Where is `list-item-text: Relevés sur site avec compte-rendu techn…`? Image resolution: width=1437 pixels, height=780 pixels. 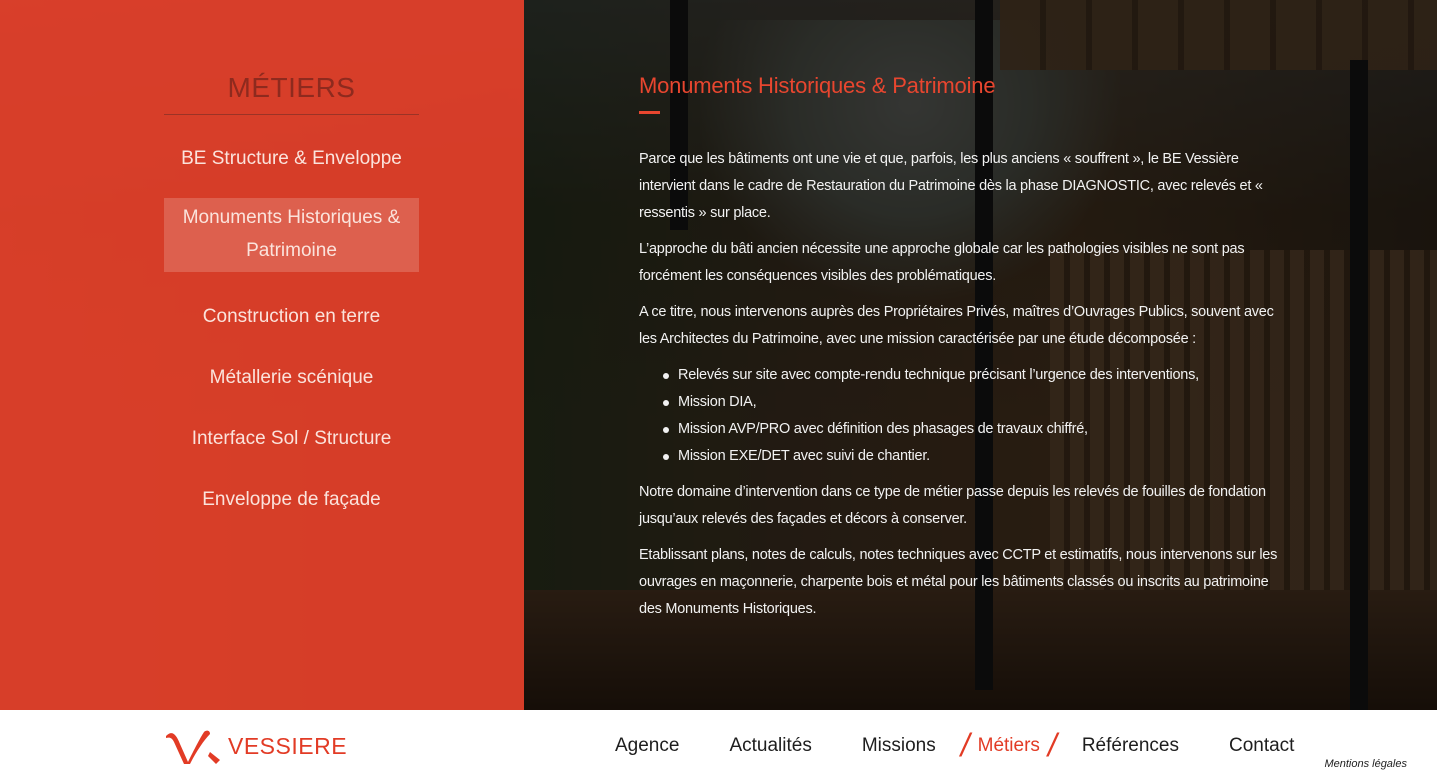
list-item-text: Relevés sur site avec compte-rendu techn… is located at coordinates (938, 375).